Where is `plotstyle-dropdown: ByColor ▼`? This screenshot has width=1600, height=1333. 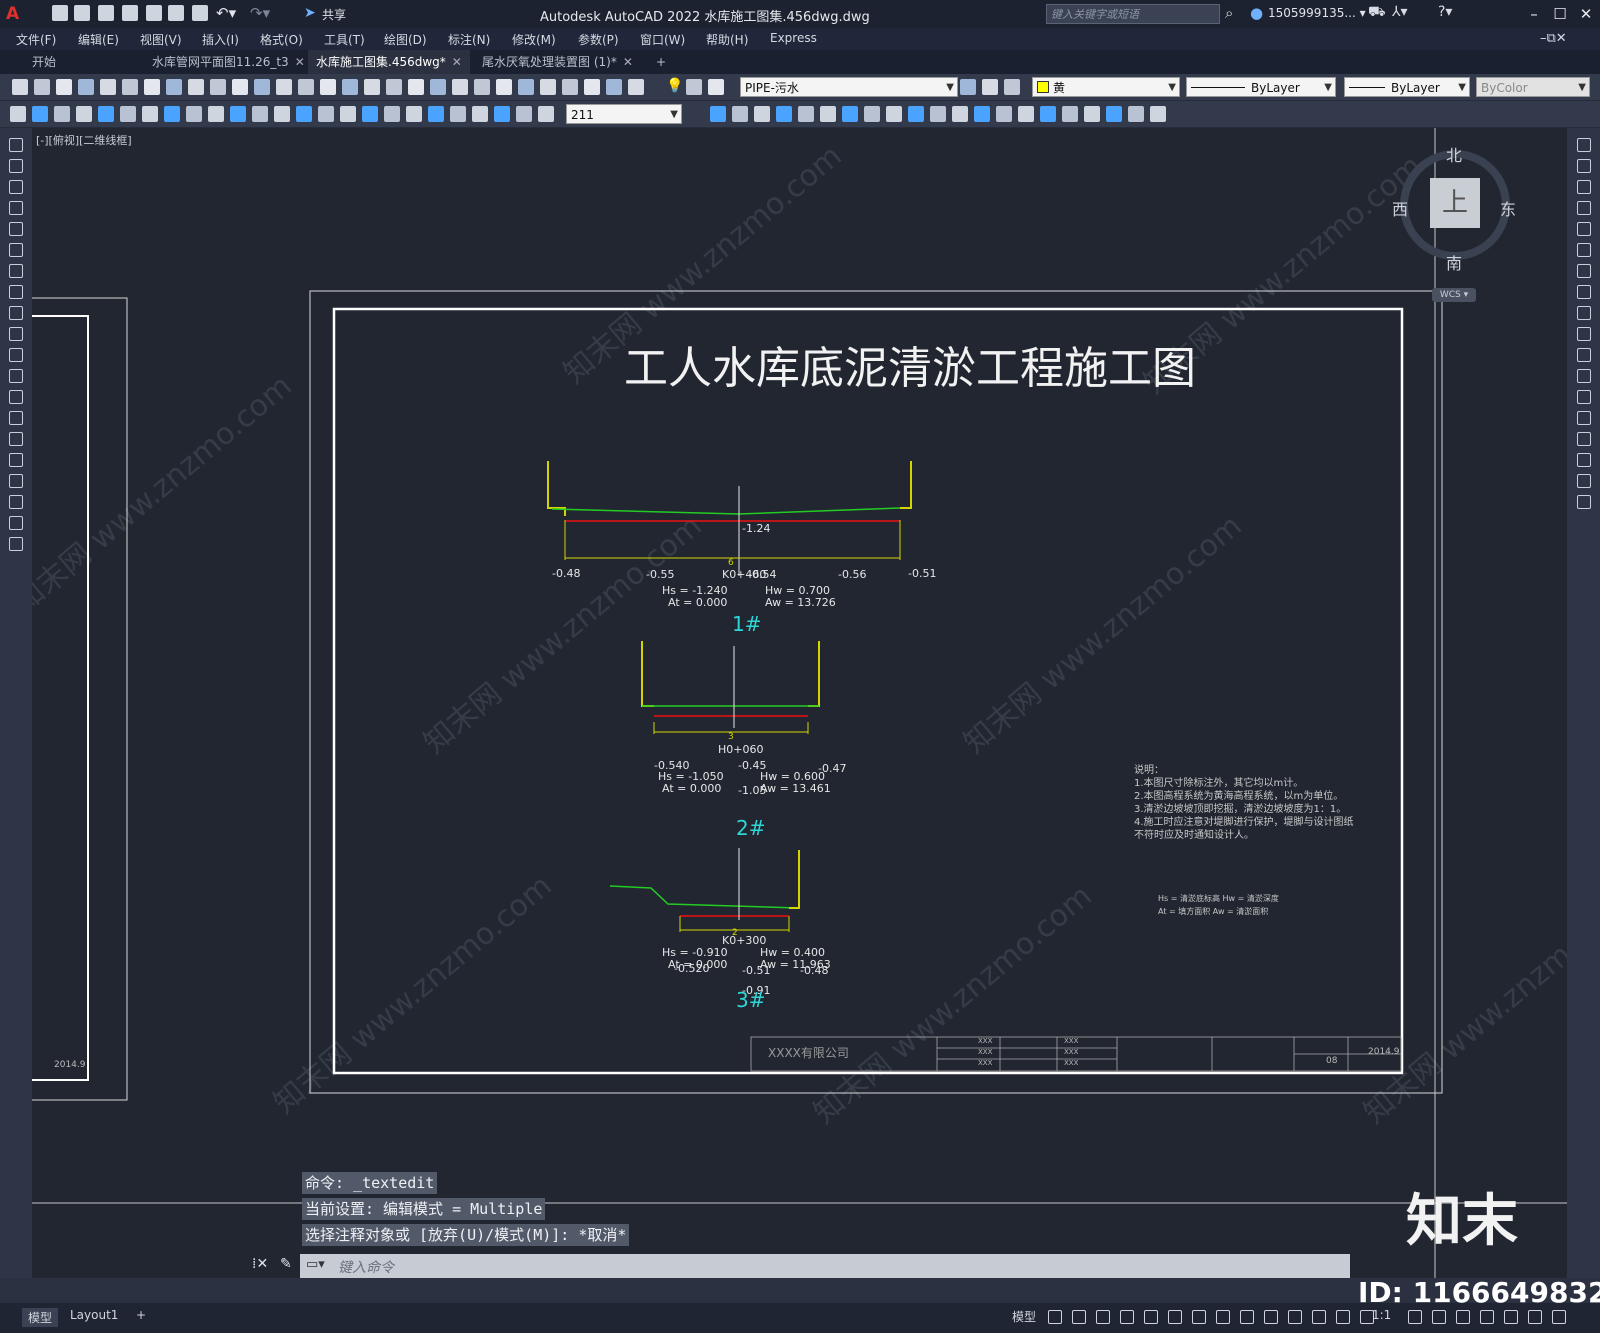
plotstyle-dropdown: ByColor ▼ is located at coordinates (1533, 87).